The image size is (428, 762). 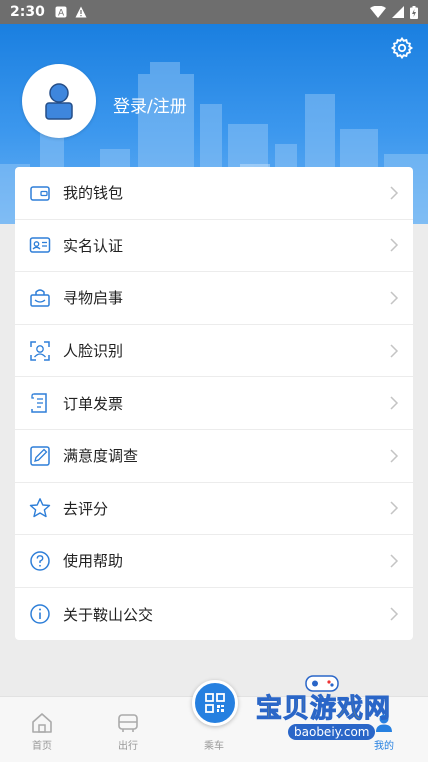 What do you see at coordinates (214, 246) in the screenshot?
I see `menu-item-real-name-auth: 实名认证` at bounding box center [214, 246].